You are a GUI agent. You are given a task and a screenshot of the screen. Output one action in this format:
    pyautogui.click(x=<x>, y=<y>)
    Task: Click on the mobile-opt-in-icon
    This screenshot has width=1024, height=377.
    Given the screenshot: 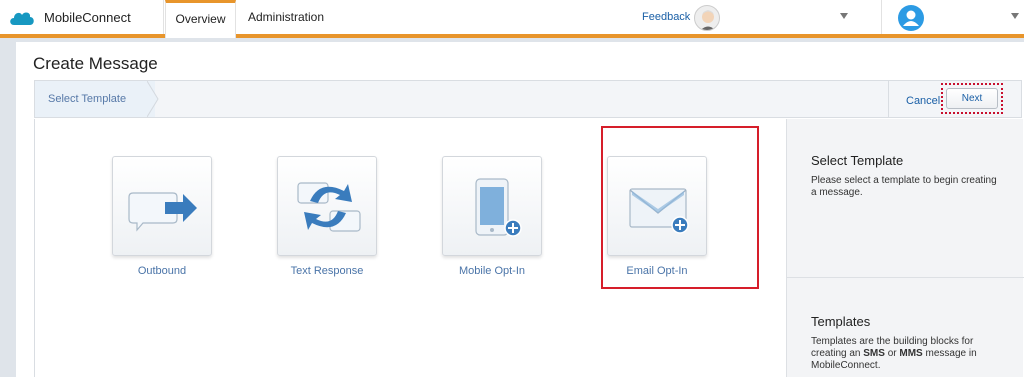 What is the action you would take?
    pyautogui.click(x=498, y=207)
    